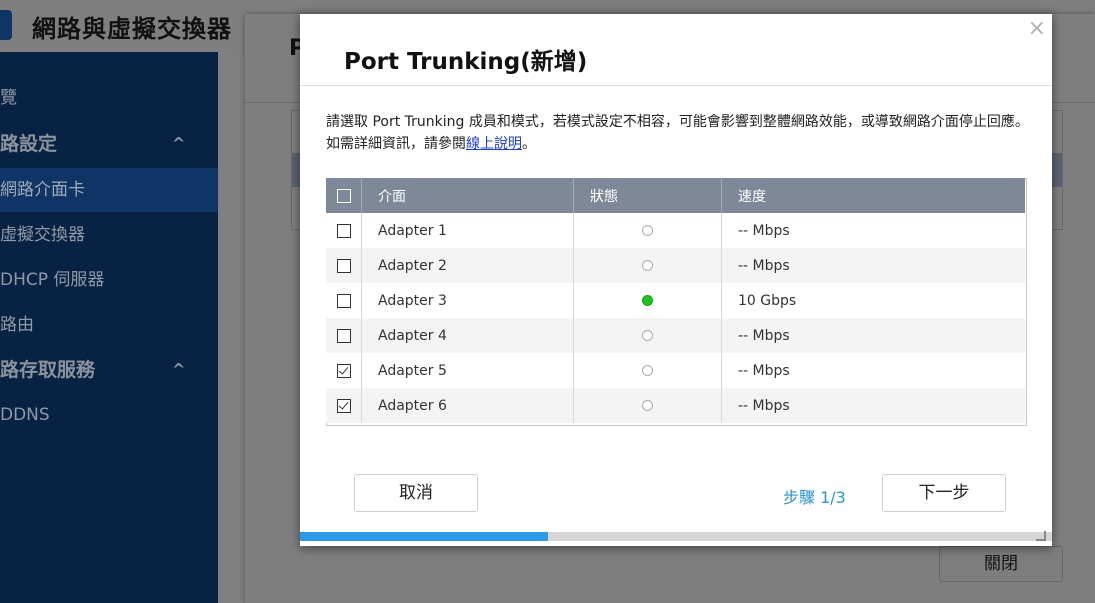 The width and height of the screenshot is (1095, 603). I want to click on table-row: Adapter 6 -- Mbps, so click(675, 405).